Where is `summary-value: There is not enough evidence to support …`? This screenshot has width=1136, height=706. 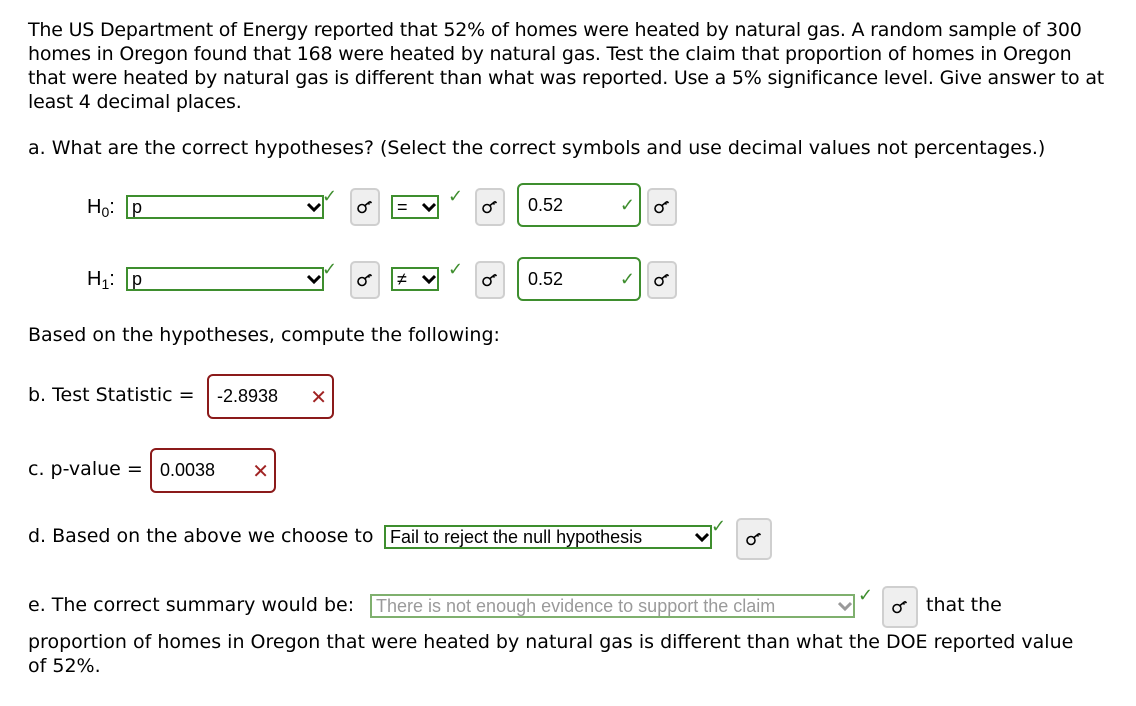 summary-value: There is not enough evidence to support … is located at coordinates (576, 605).